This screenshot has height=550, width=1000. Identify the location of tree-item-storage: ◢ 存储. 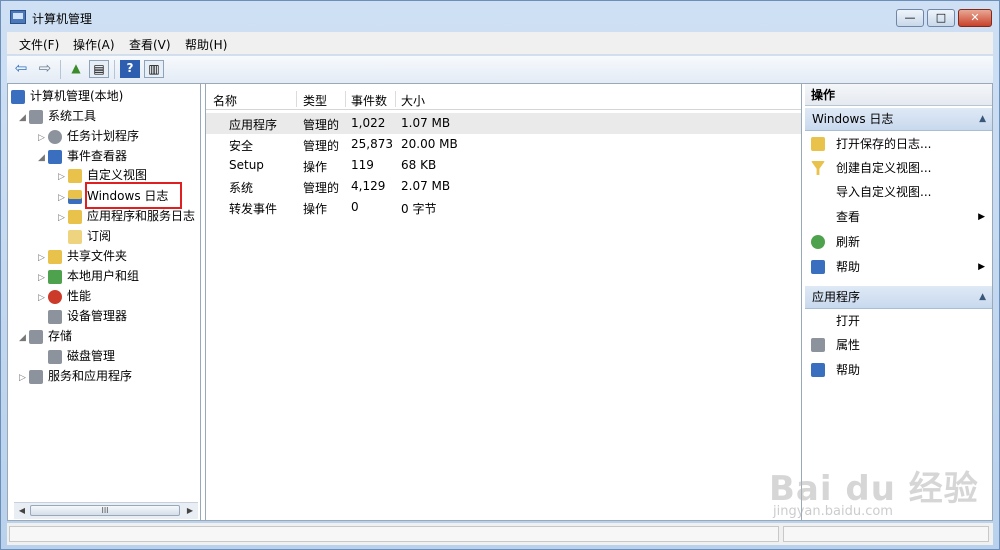
(45, 336).